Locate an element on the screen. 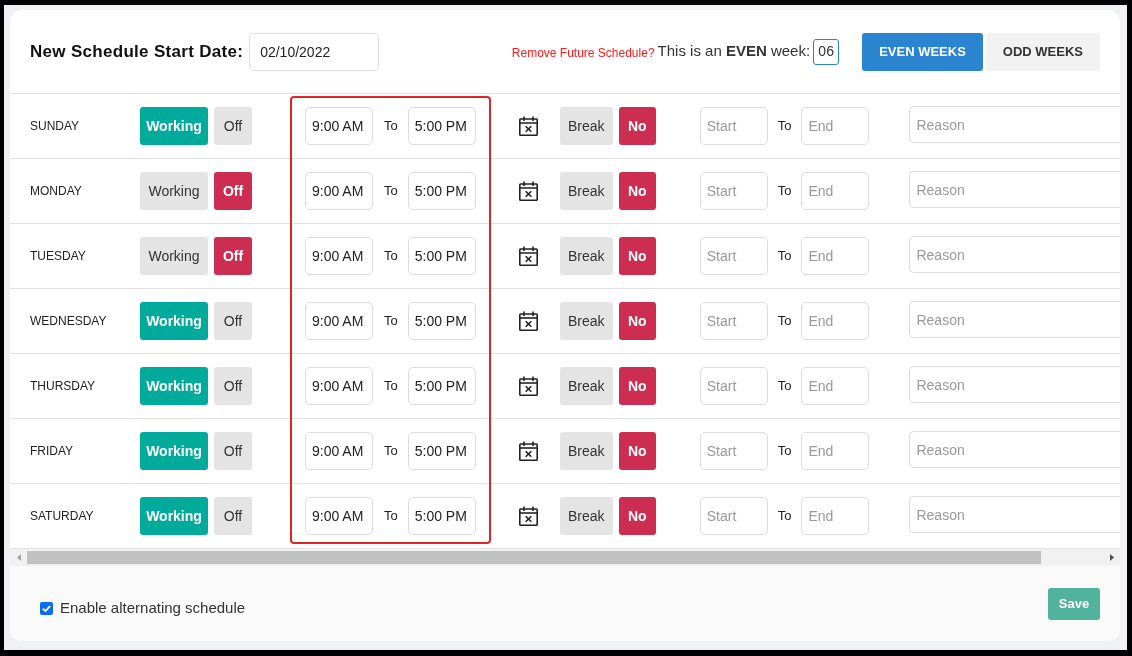 The image size is (1132, 656). start-date-input: 02/10/2022 is located at coordinates (314, 51).